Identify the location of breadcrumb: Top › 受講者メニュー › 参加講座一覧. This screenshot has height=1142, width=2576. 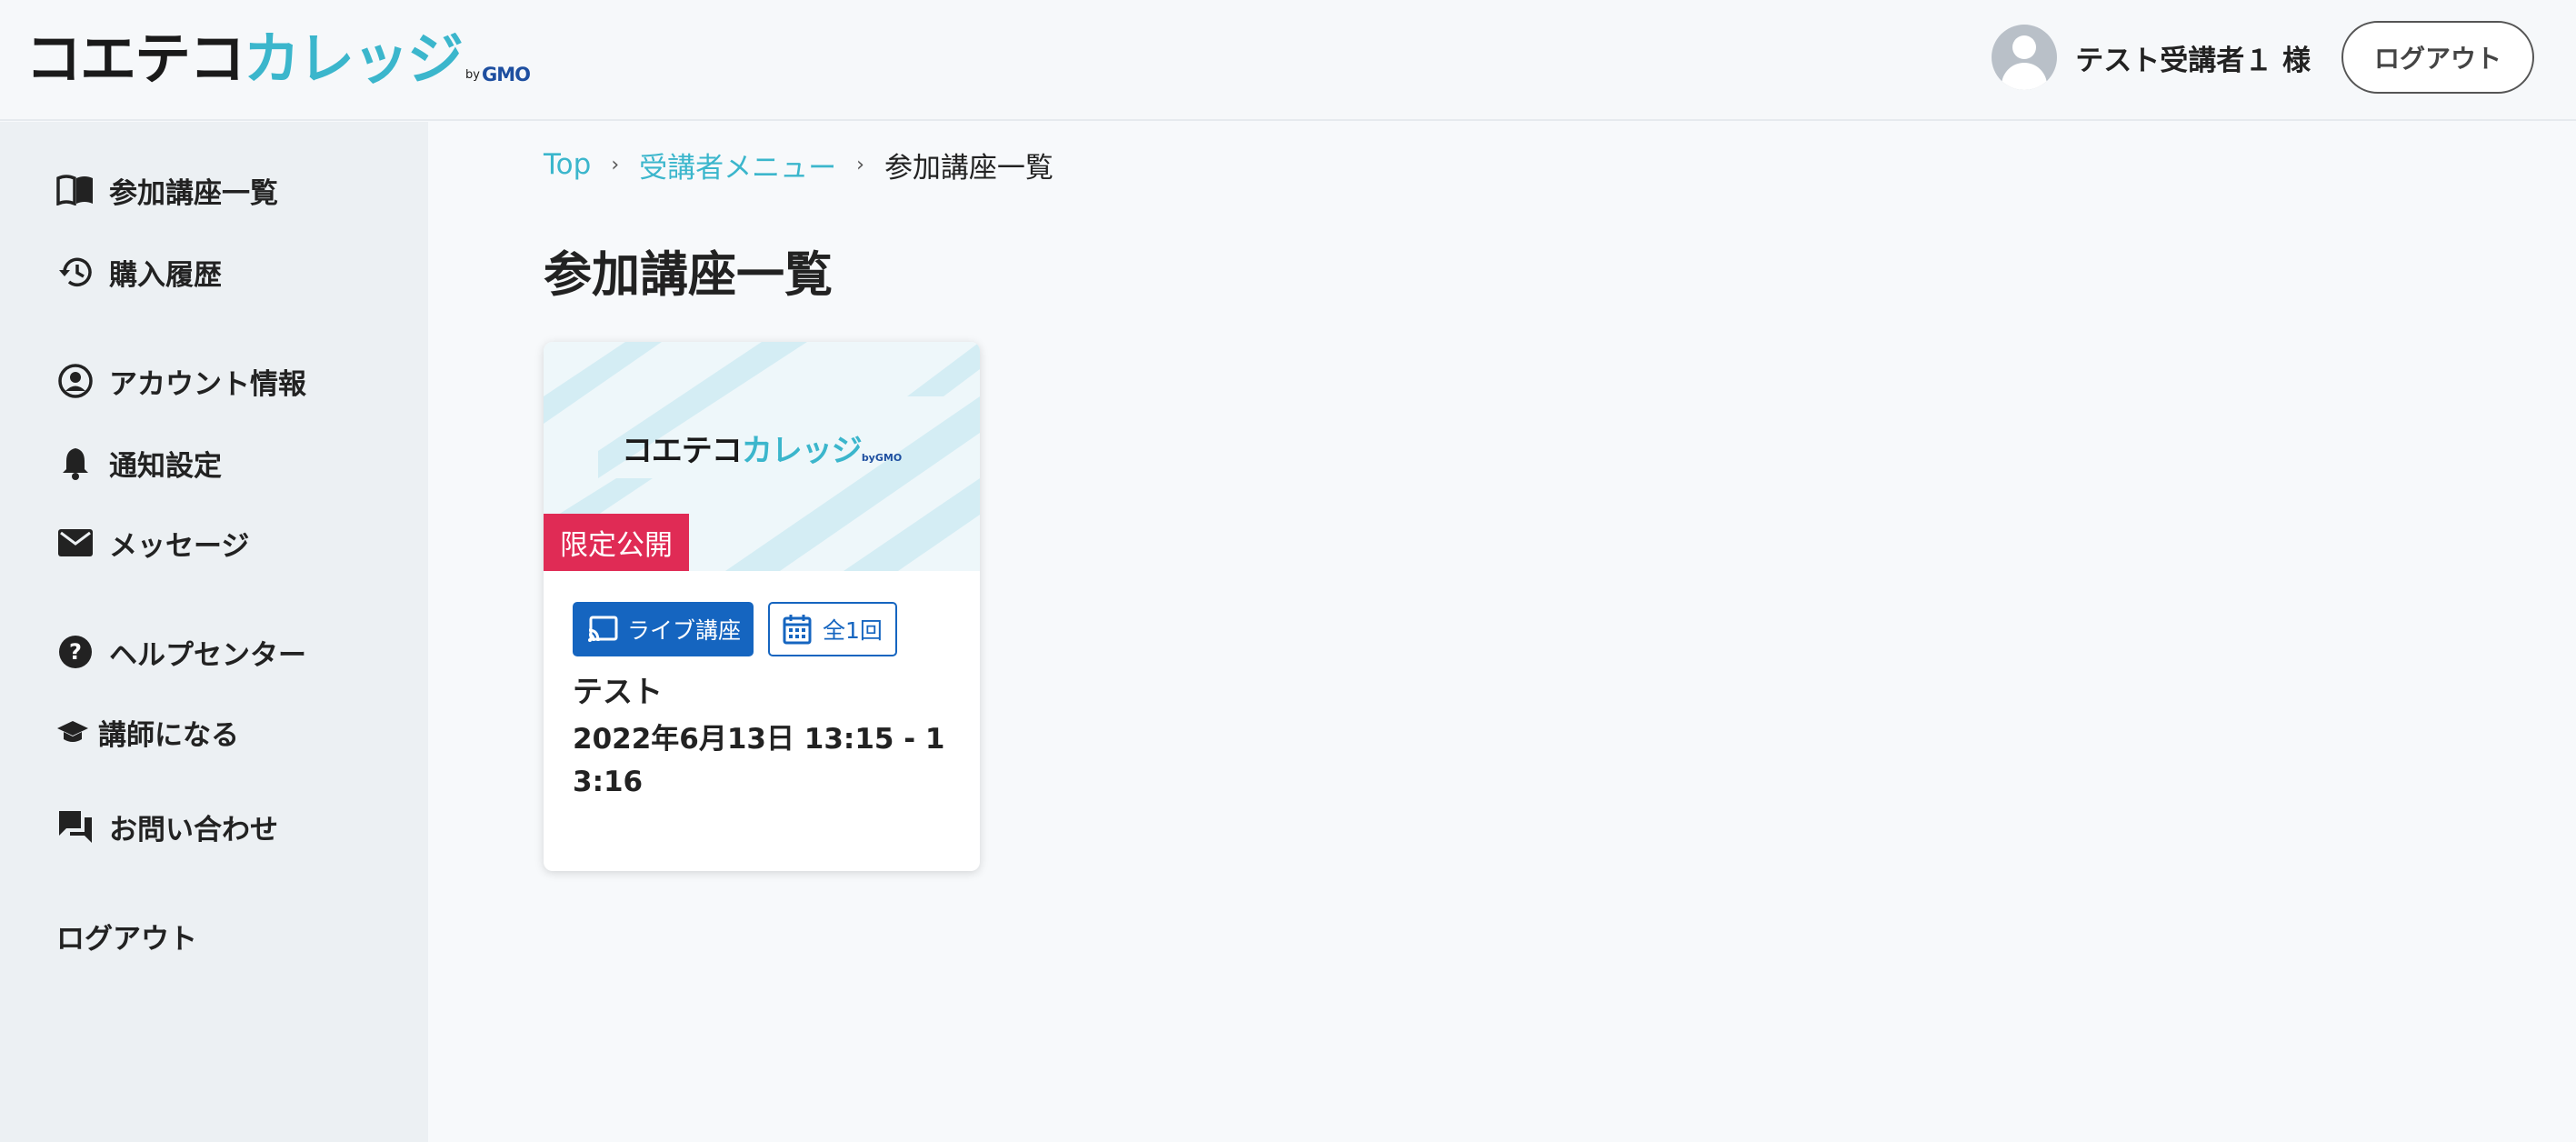
(798, 165).